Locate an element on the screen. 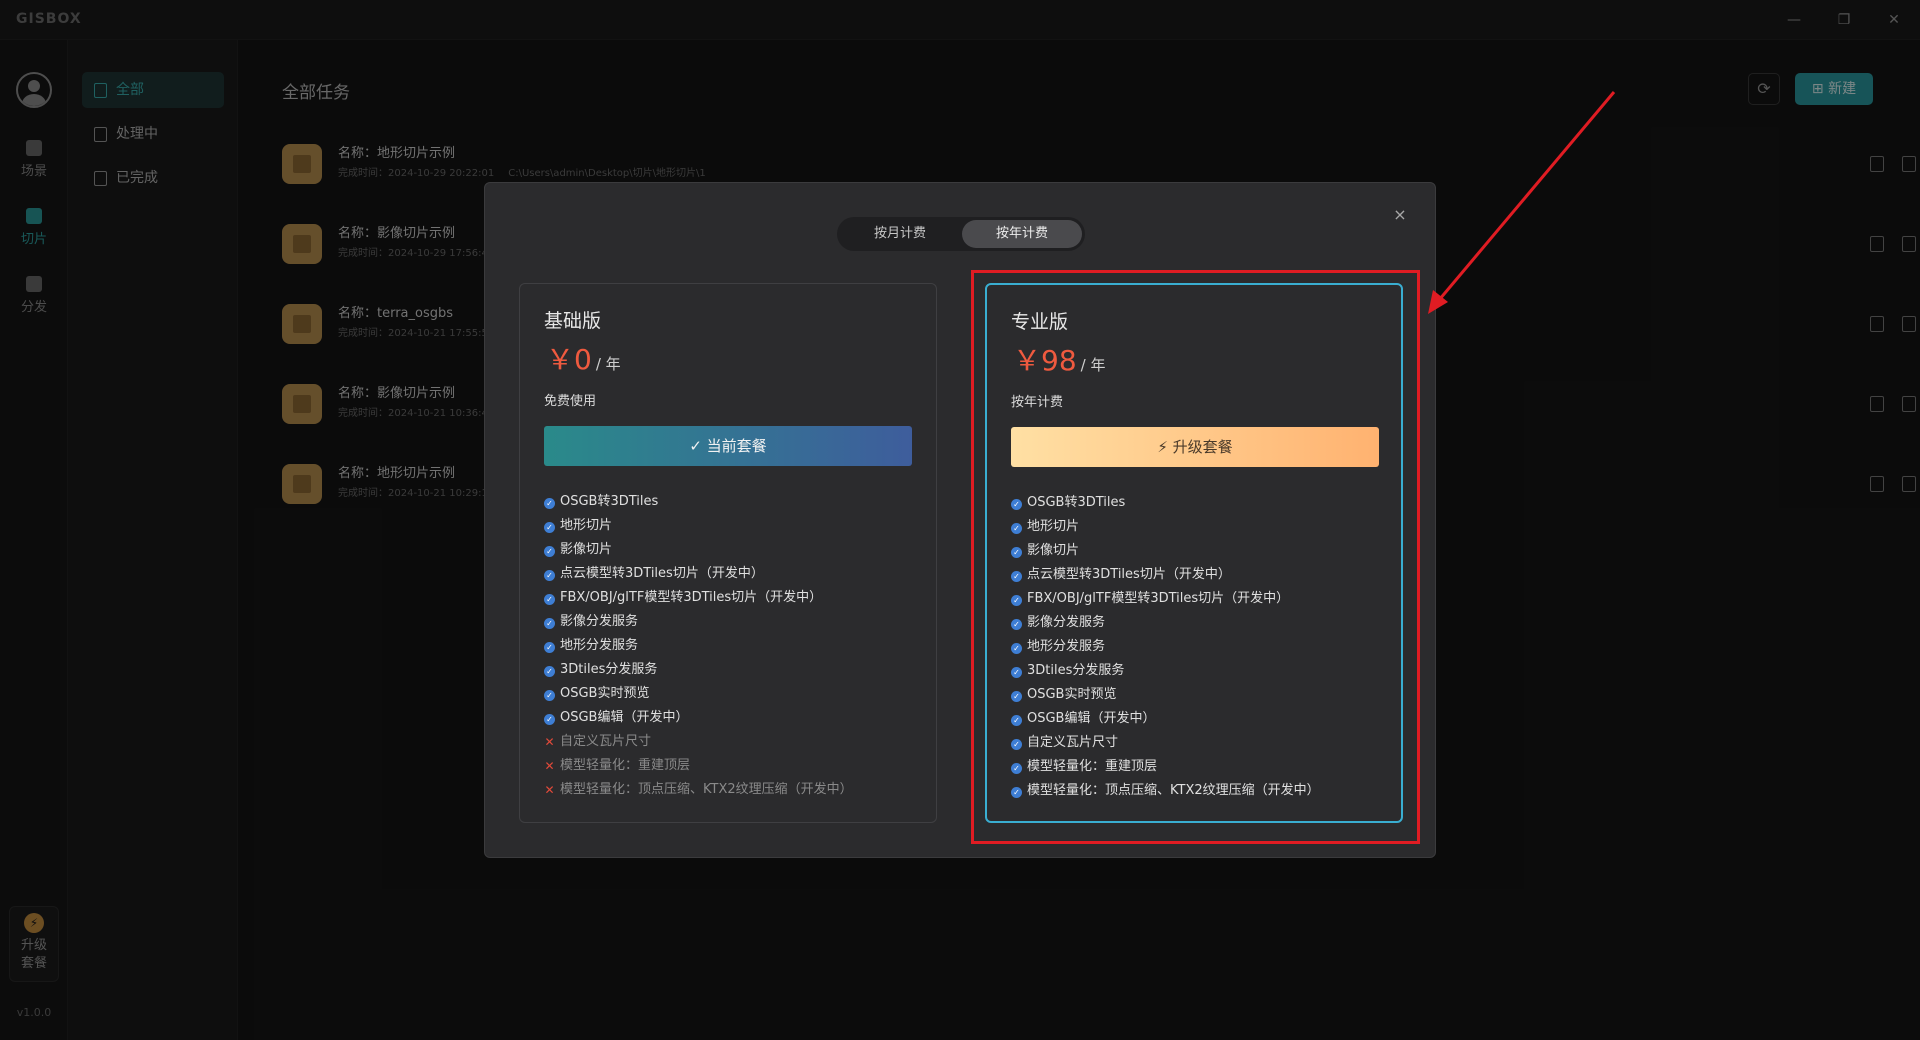 The height and width of the screenshot is (1040, 1920). annotation-arrow is located at coordinates (1522, 202).